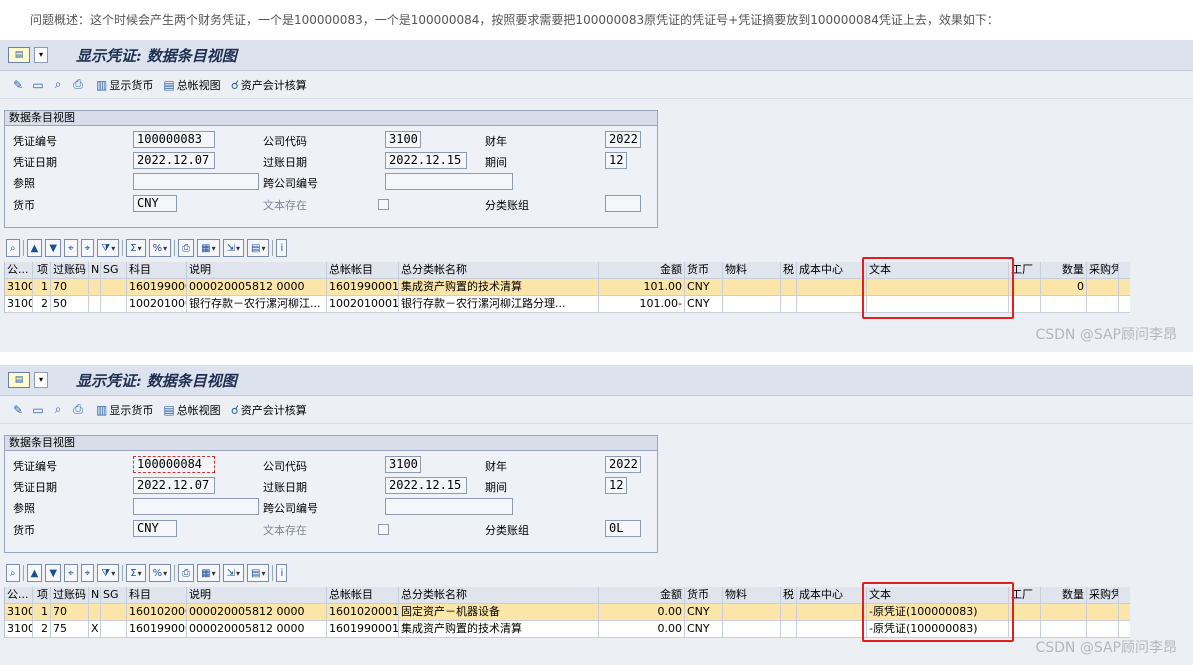  What do you see at coordinates (623, 139) in the screenshot?
I see `fiscal-year-field: 2022` at bounding box center [623, 139].